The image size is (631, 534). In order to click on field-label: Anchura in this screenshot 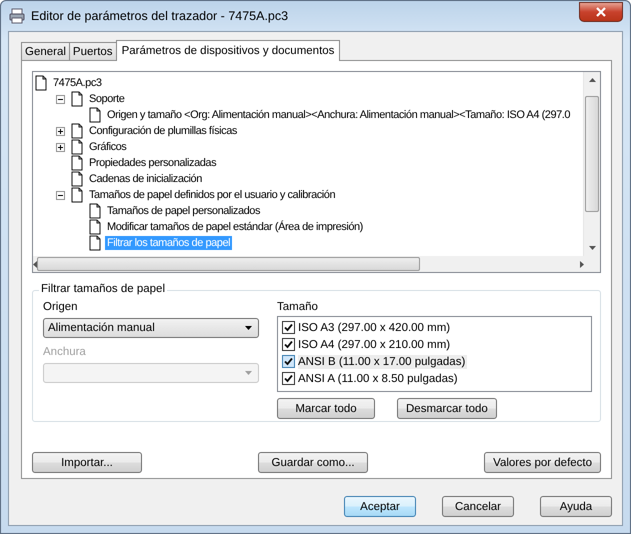, I will do `click(65, 352)`.